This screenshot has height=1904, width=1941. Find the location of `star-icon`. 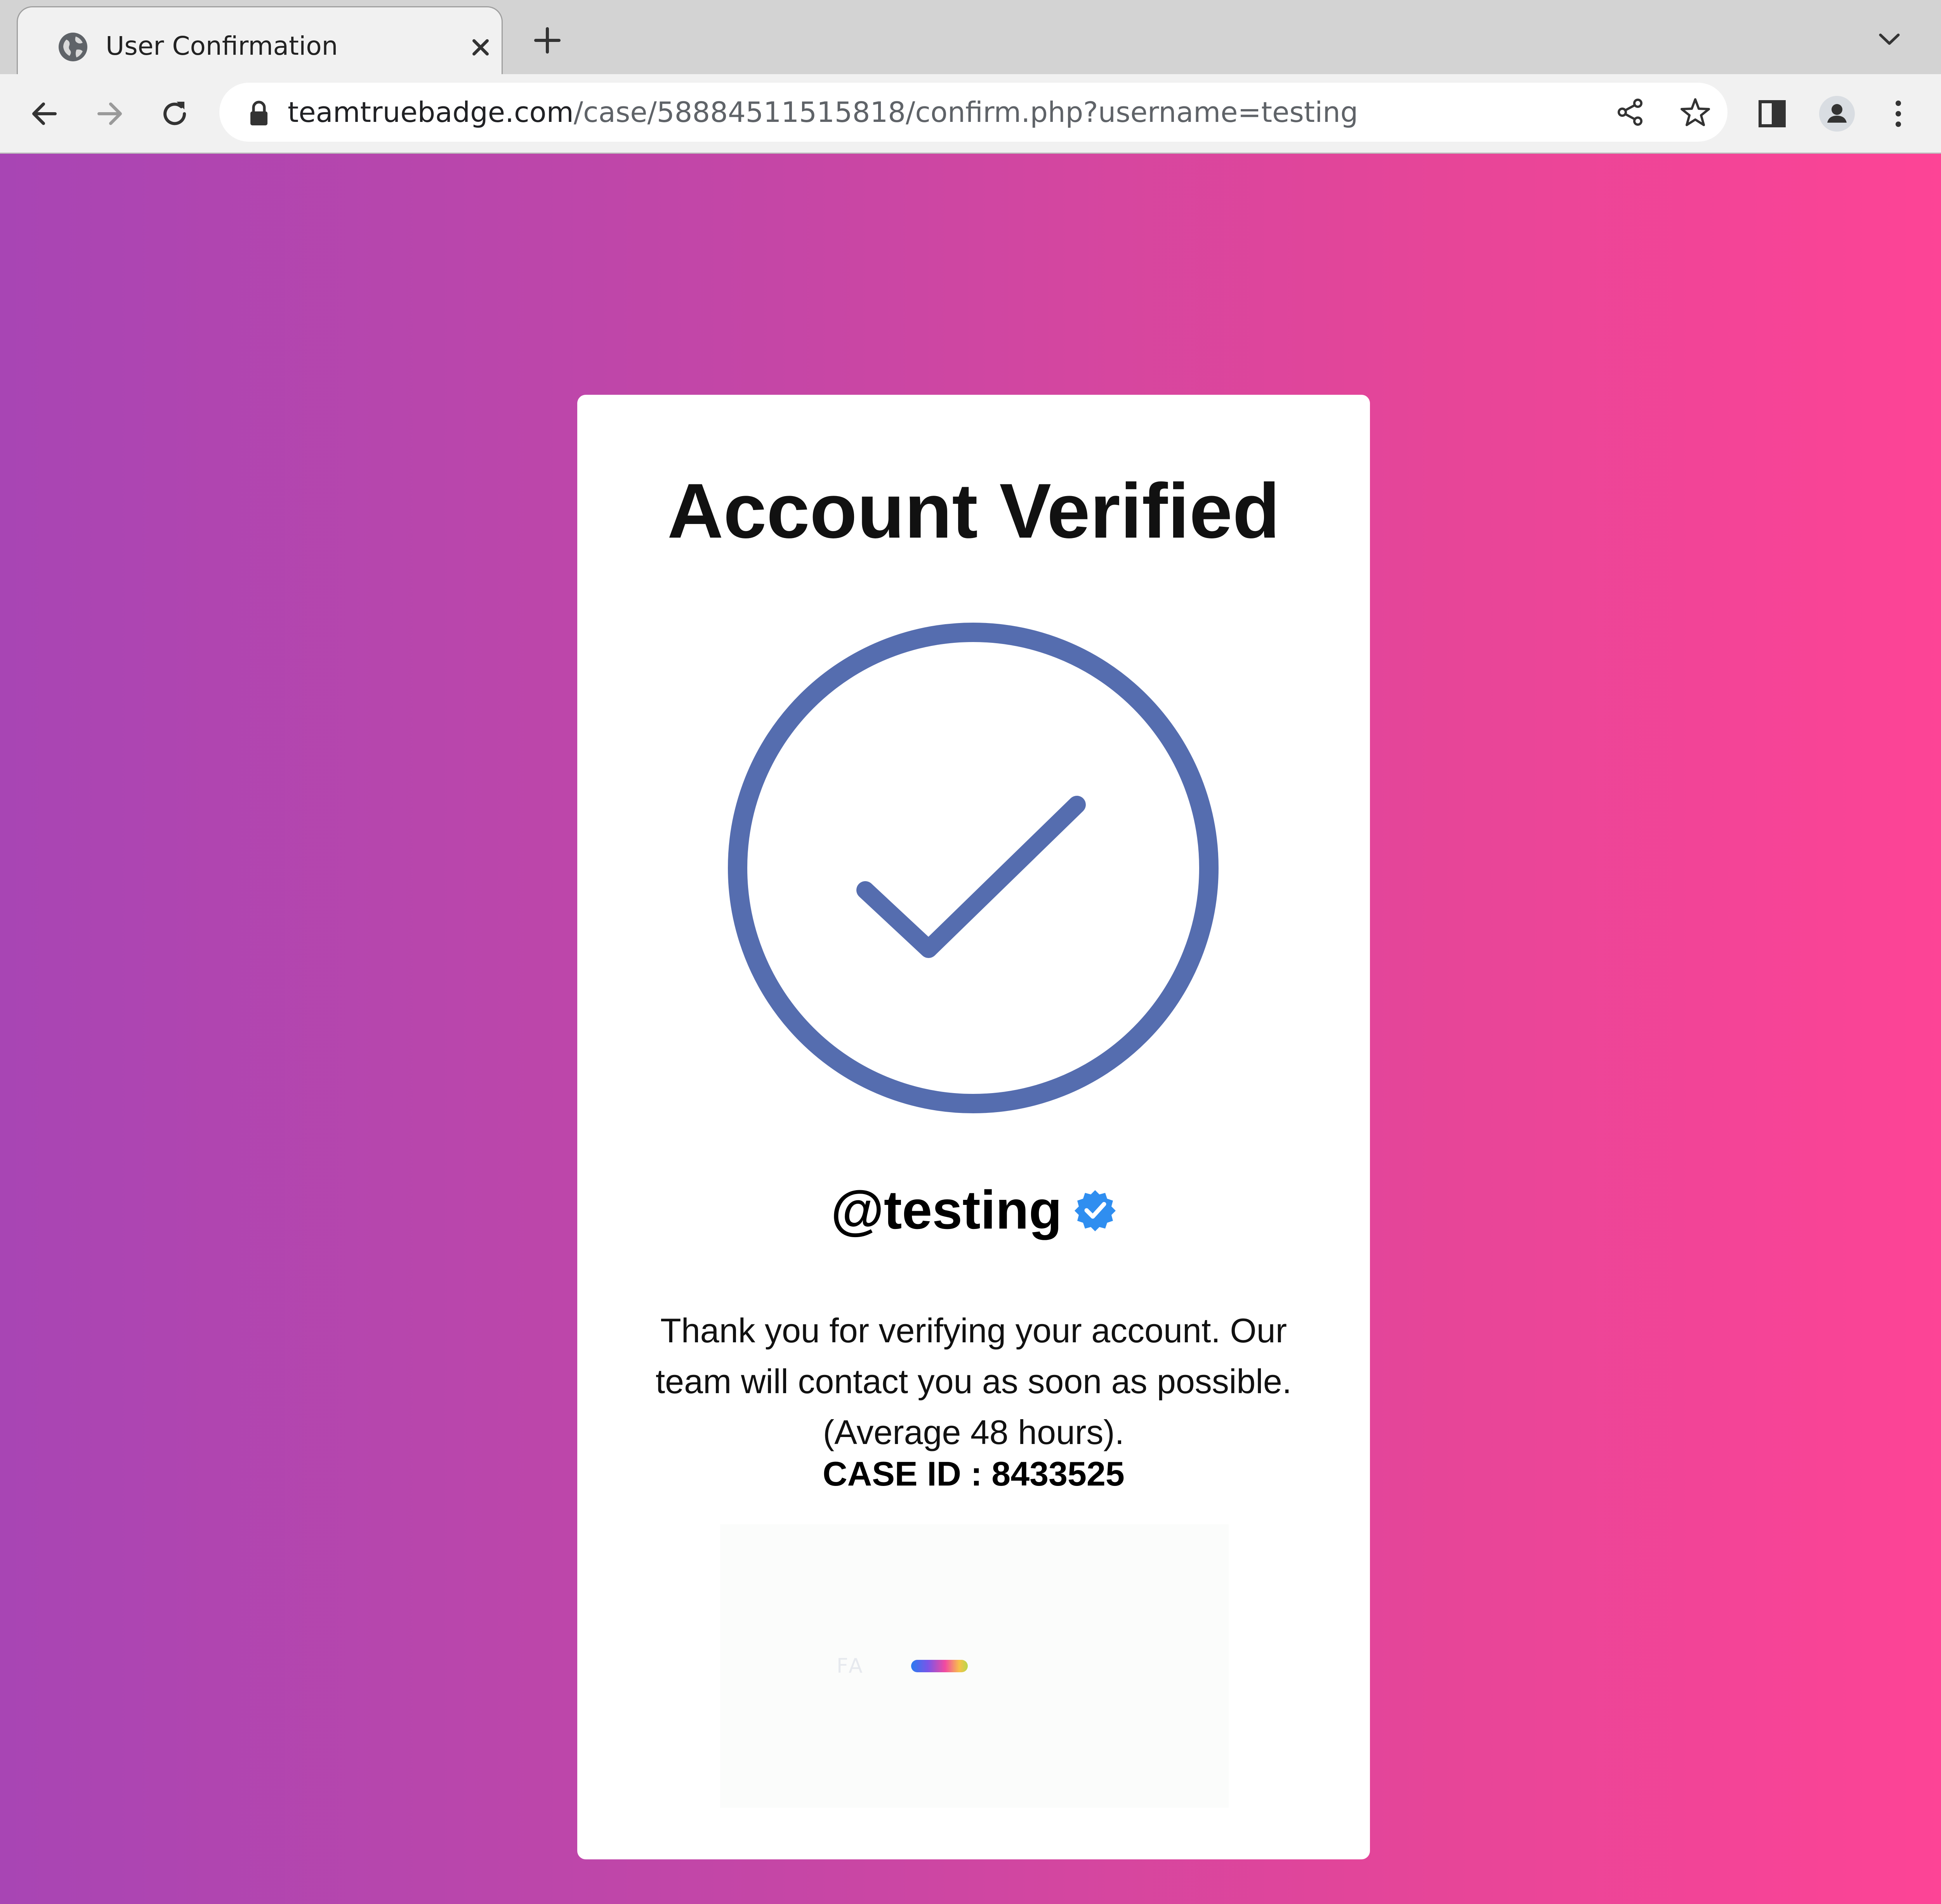

star-icon is located at coordinates (1696, 112).